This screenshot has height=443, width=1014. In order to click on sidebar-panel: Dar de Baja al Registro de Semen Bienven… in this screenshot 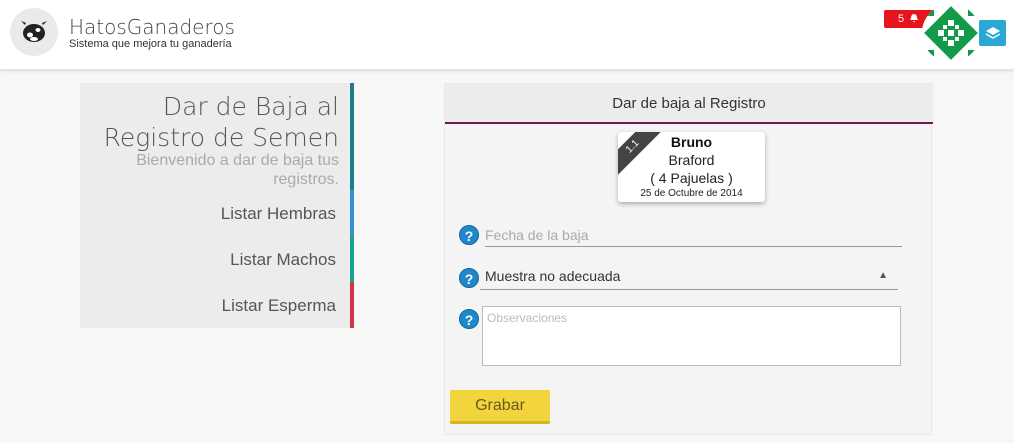, I will do `click(217, 205)`.